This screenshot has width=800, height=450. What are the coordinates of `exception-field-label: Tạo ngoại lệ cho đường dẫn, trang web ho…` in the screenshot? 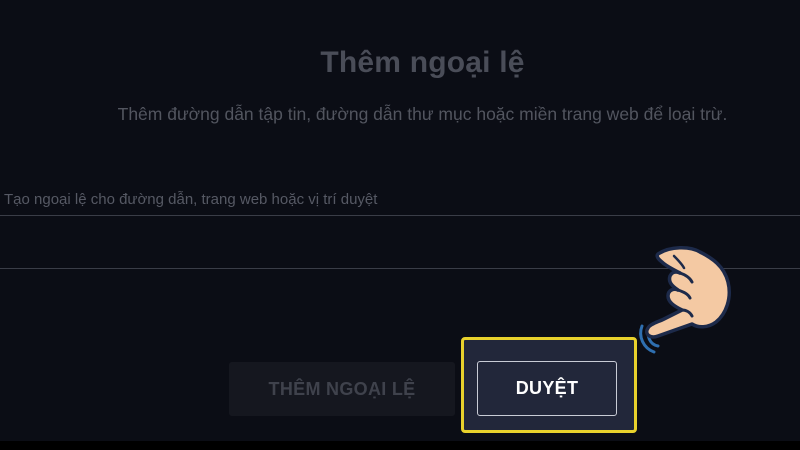 It's located at (191, 199).